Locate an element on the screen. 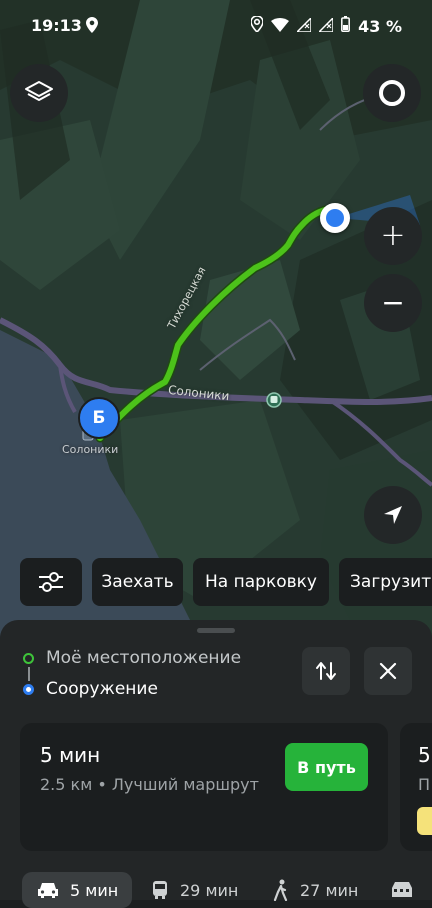 This screenshot has height=908, width=432. quick-actions-row: Заехать На парковку Загрузить is located at coordinates (216, 582).